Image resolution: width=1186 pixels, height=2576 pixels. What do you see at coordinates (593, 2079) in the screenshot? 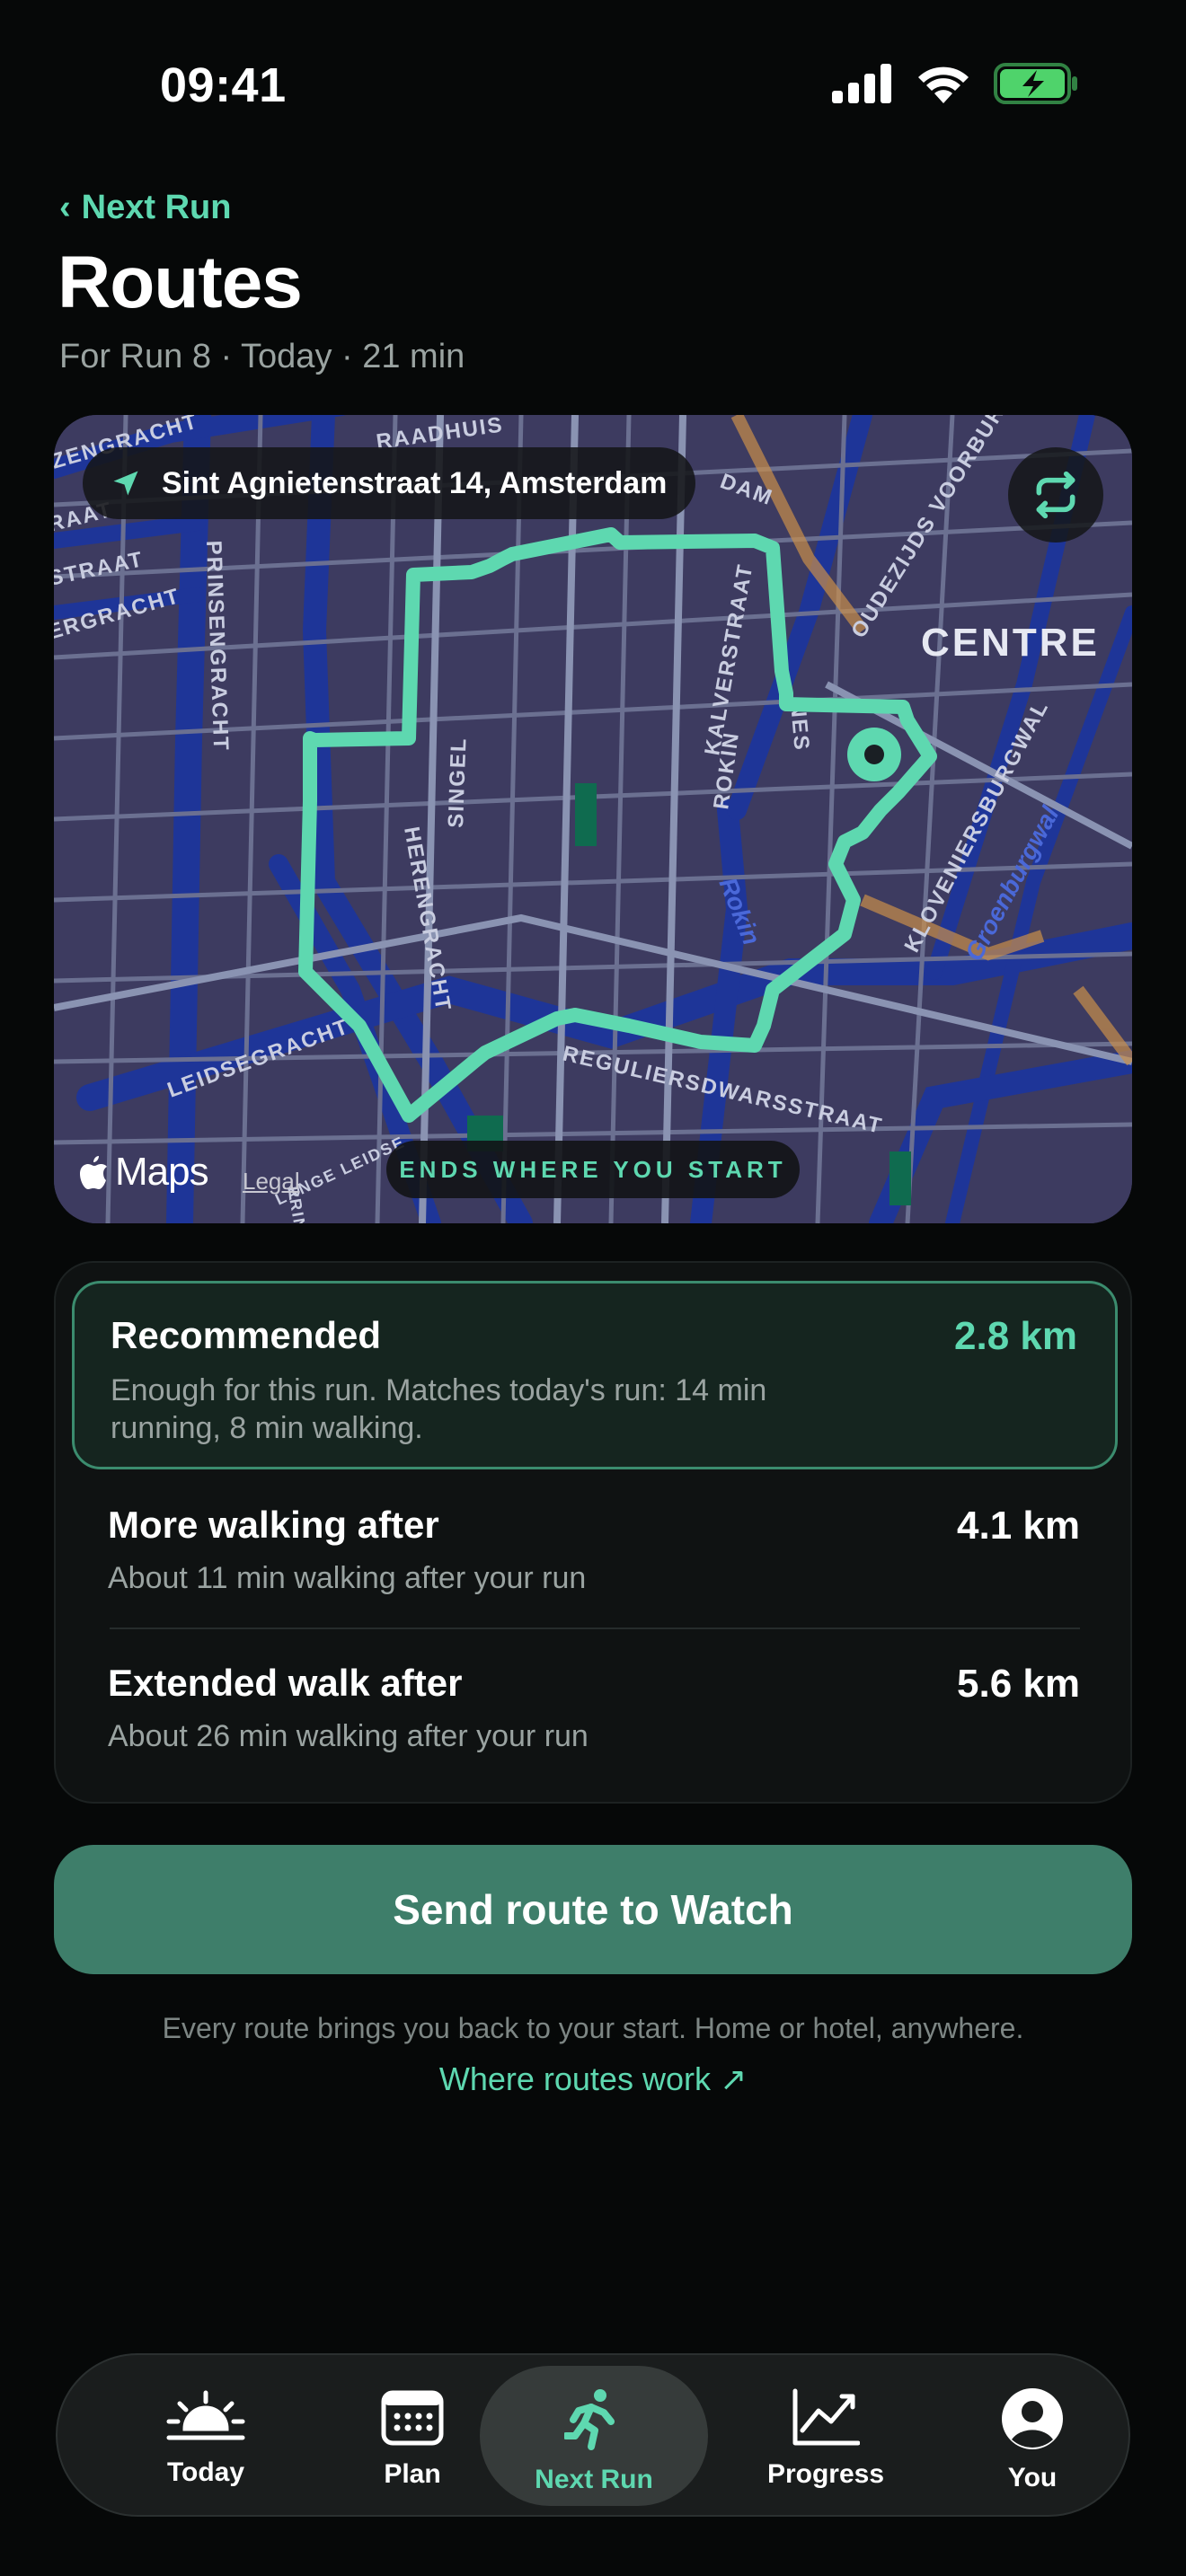
I see `where-routes-work-link: Where routes work ↗` at bounding box center [593, 2079].